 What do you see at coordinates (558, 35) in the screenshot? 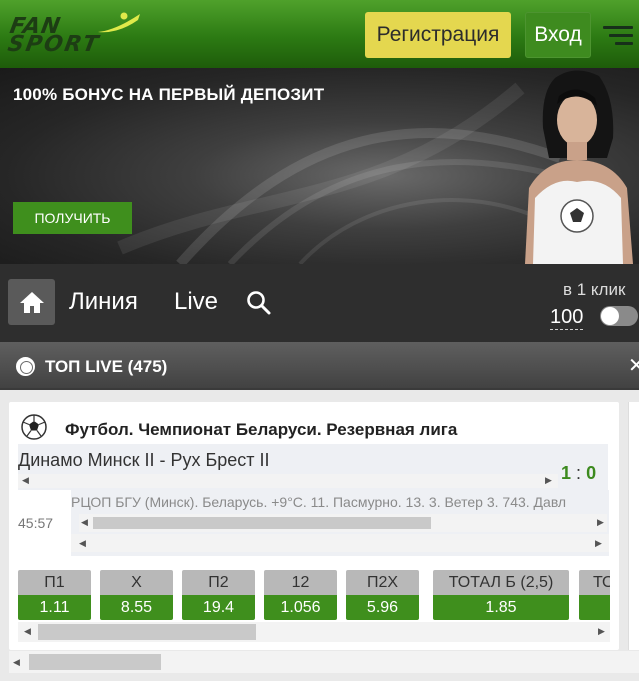
I see `login-button: Вход` at bounding box center [558, 35].